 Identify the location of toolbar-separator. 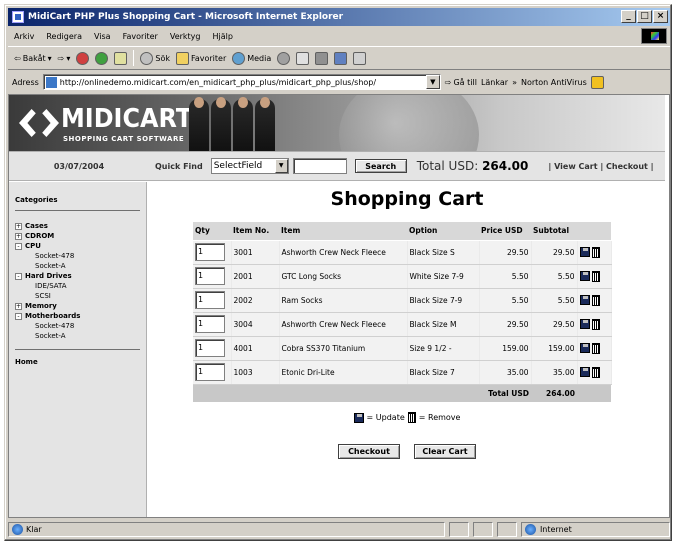
(134, 58).